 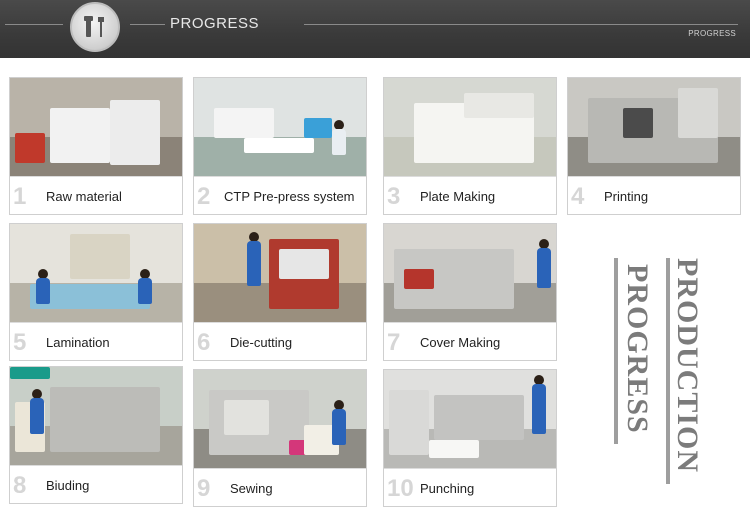 I want to click on step-number: 8, so click(x=20, y=485).